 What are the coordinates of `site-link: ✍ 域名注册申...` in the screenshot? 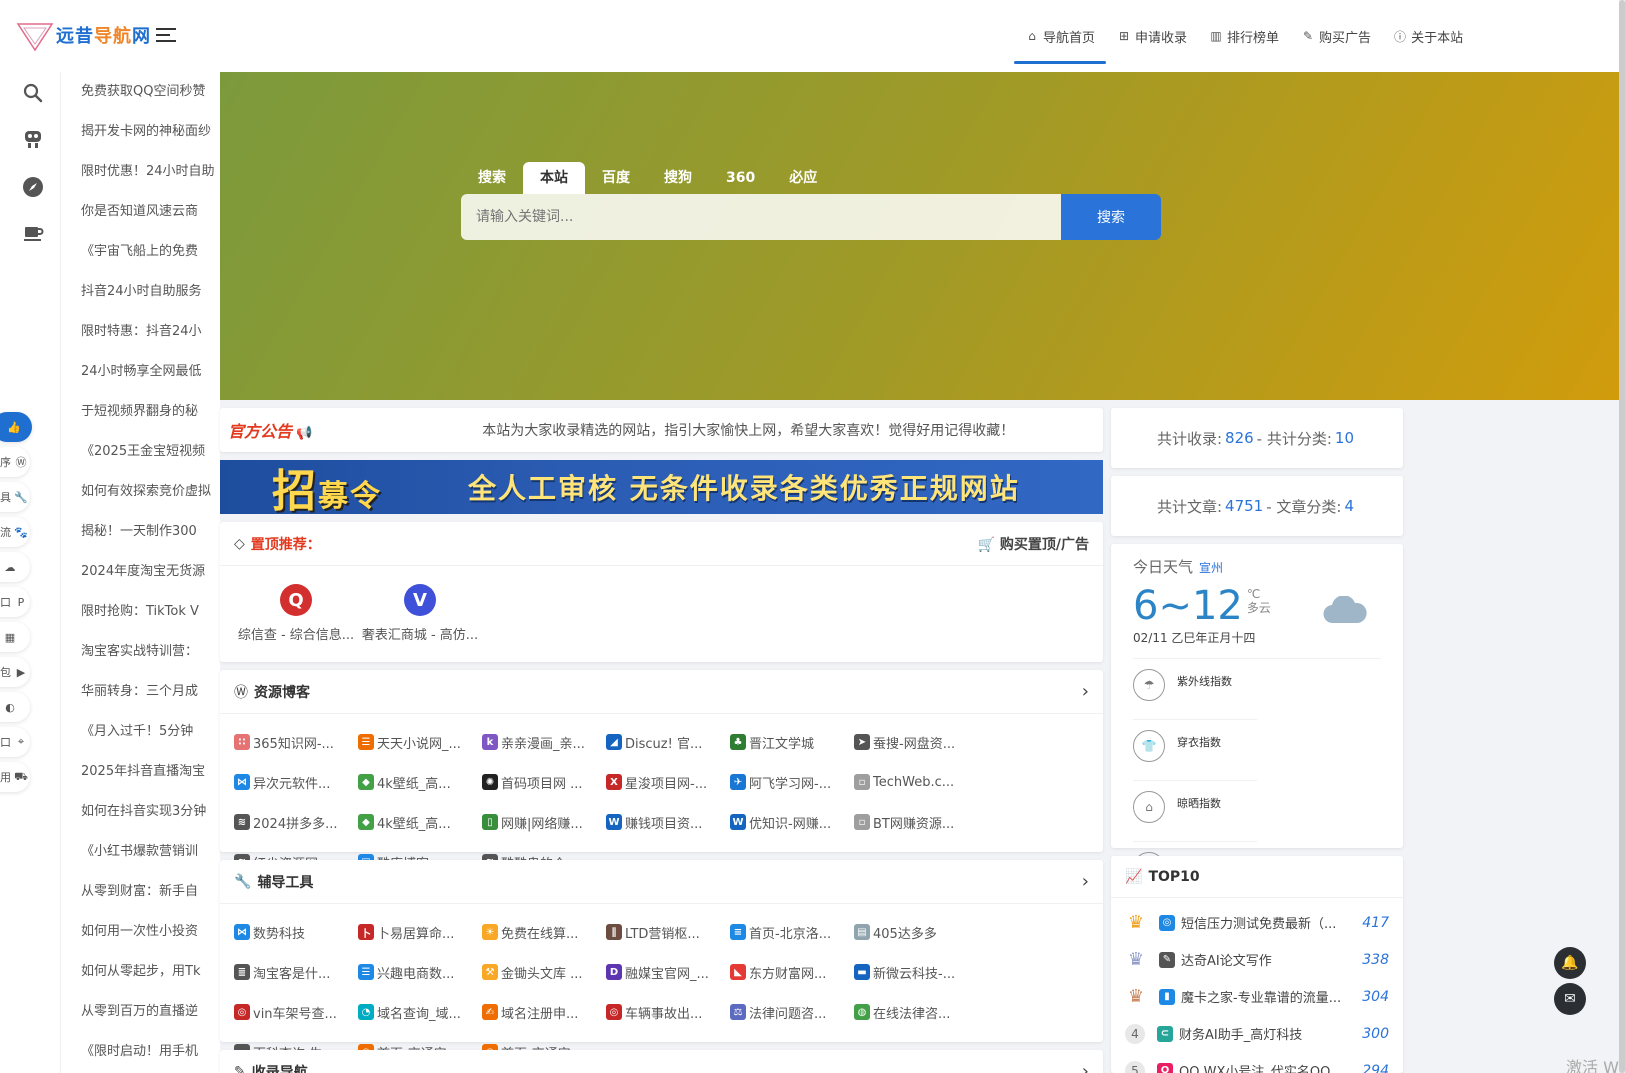 It's located at (544, 1012).